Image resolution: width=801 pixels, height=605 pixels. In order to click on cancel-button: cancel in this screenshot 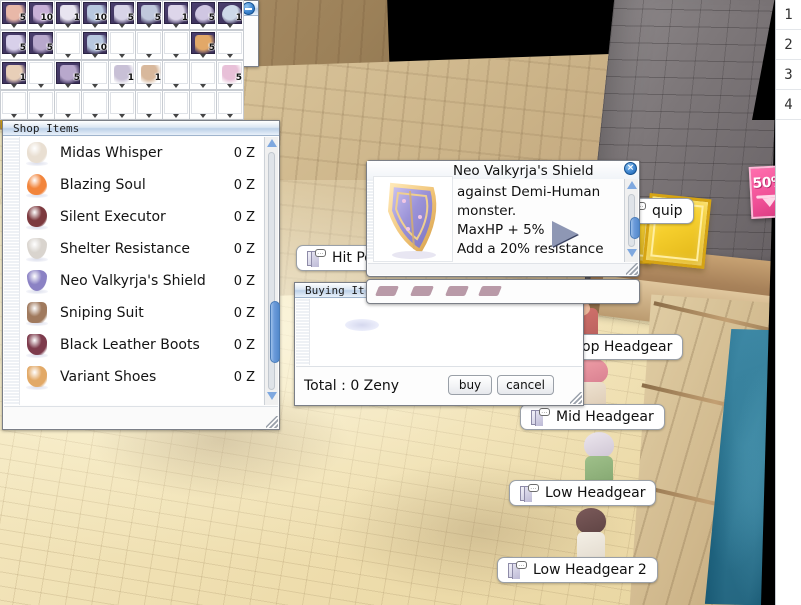, I will do `click(525, 385)`.